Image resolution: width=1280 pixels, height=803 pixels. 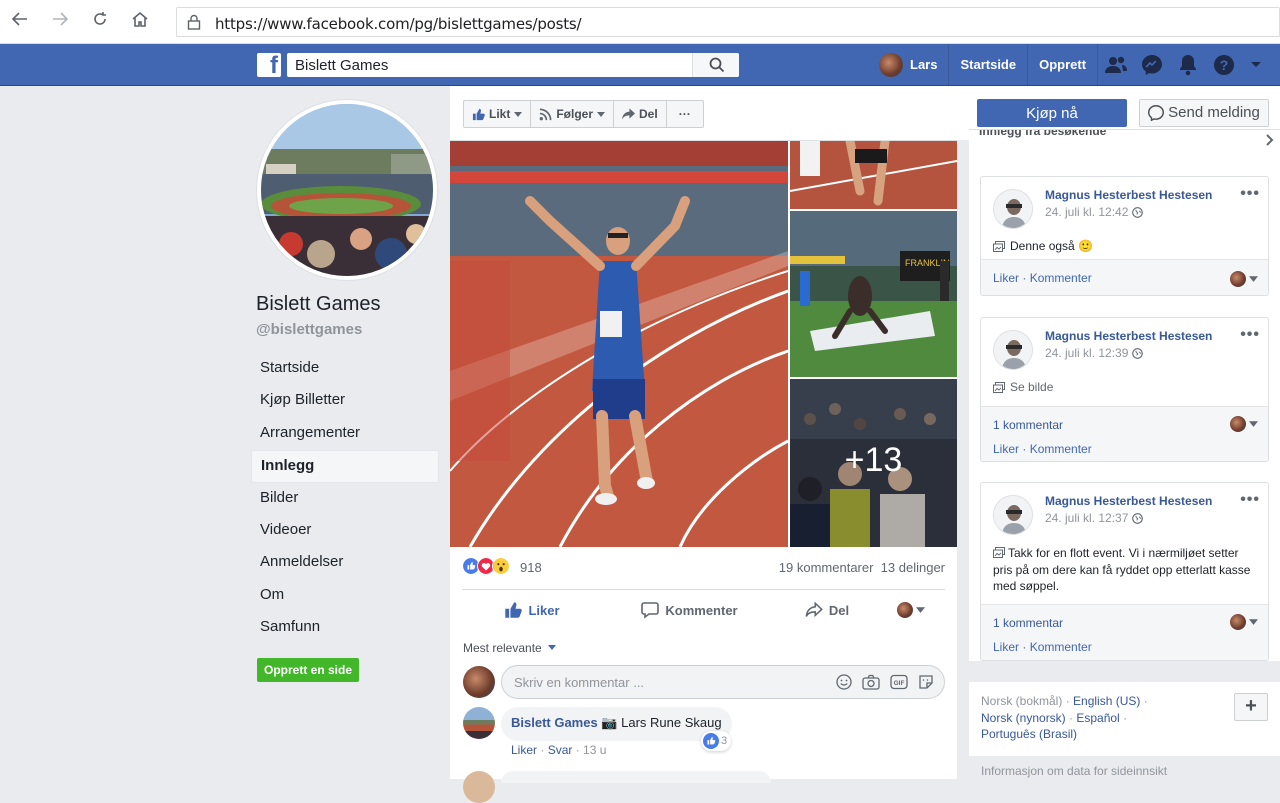 I want to click on share-count-link: 13 delinger, so click(x=913, y=567).